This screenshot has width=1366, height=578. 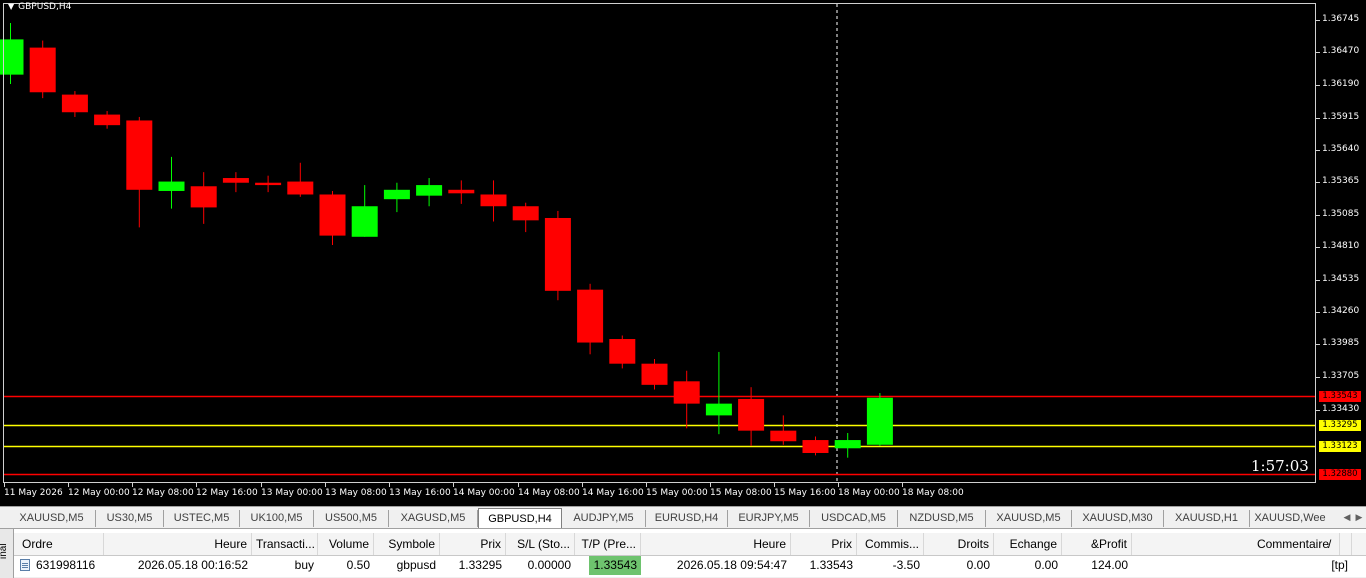 I want to click on chart-tab: USDCAD,M5, so click(x=854, y=518).